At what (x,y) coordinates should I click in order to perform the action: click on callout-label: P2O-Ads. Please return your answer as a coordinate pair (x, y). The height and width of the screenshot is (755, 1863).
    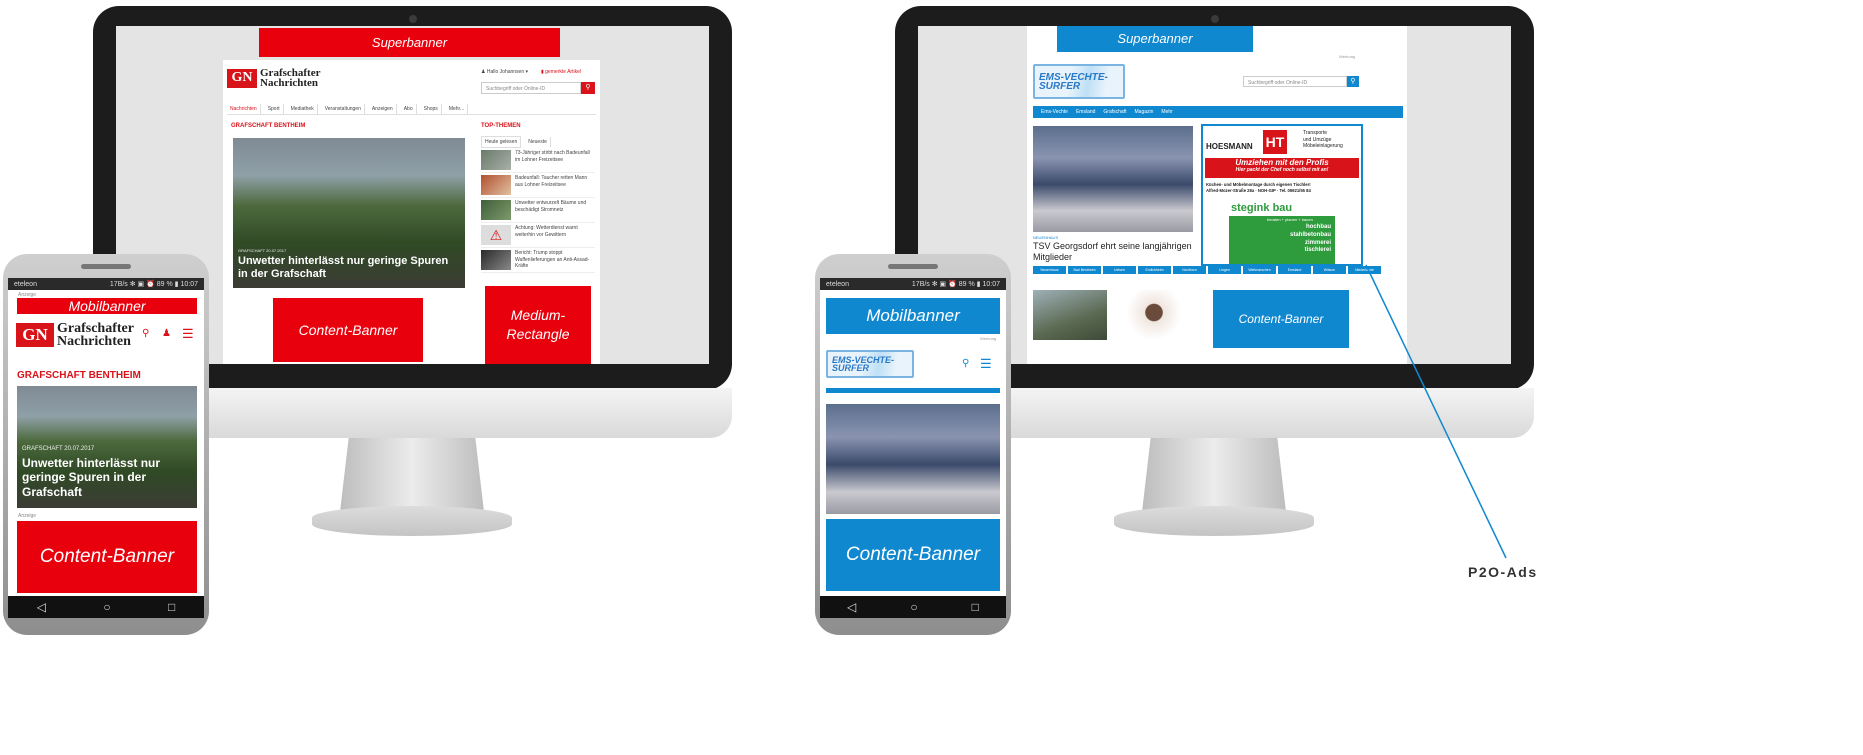
    Looking at the image, I should click on (1503, 572).